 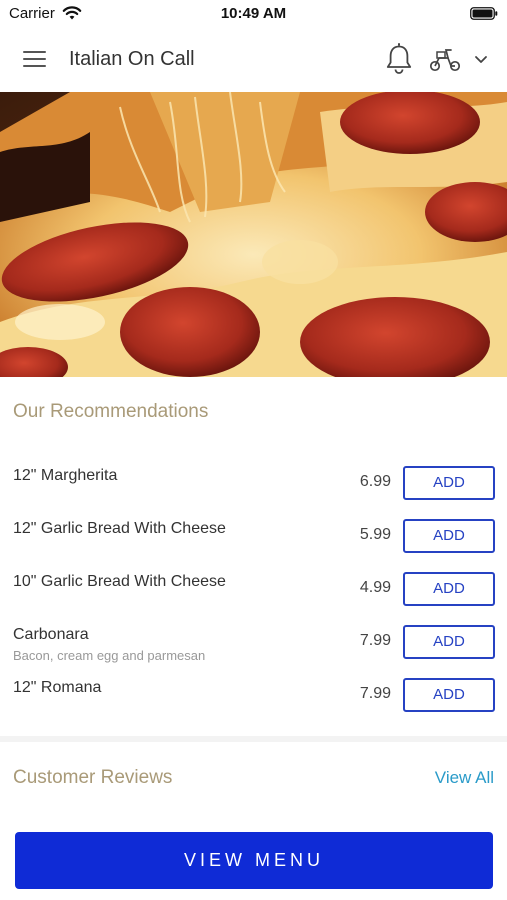 What do you see at coordinates (111, 411) in the screenshot?
I see `recommendations-title: Our Recommendations` at bounding box center [111, 411].